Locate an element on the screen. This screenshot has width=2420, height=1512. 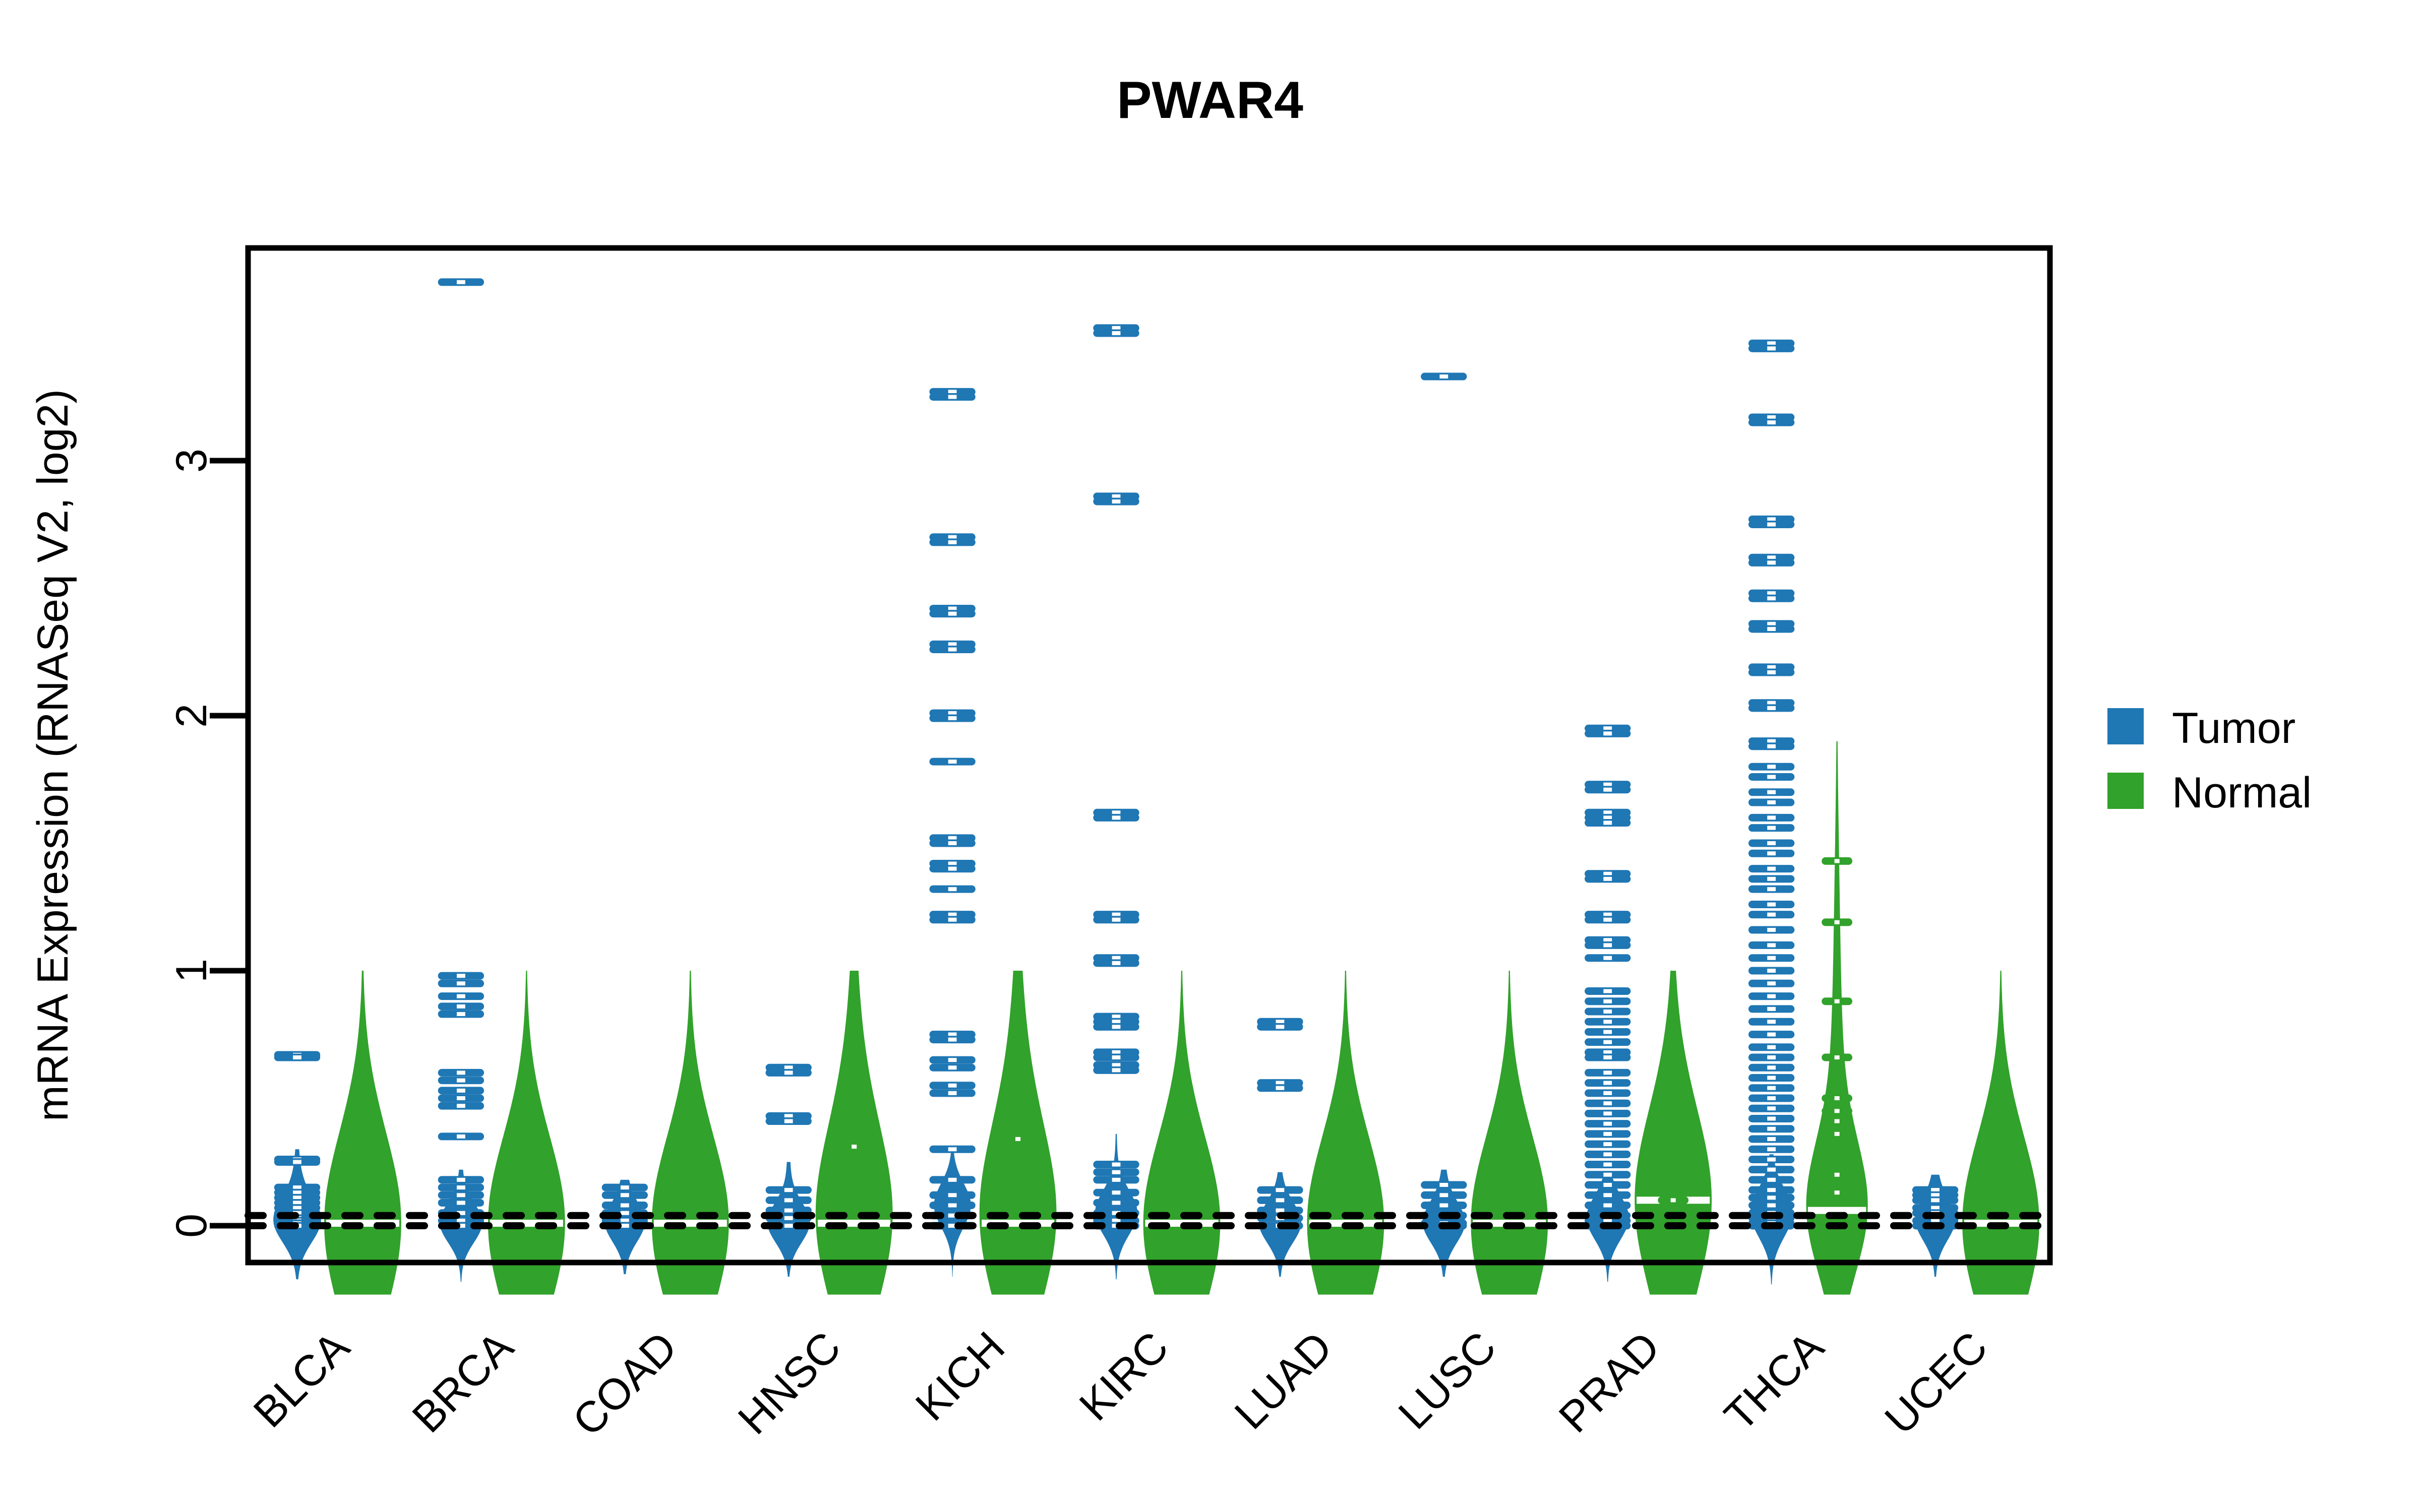
legend-swatch-tumor is located at coordinates (2125, 726).